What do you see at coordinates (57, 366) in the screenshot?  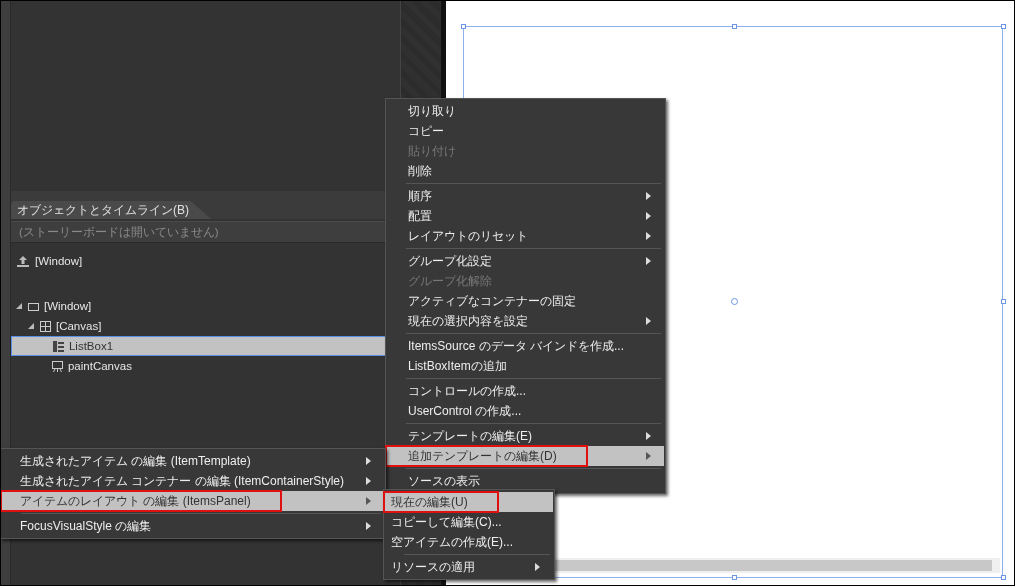 I see `easel-icon` at bounding box center [57, 366].